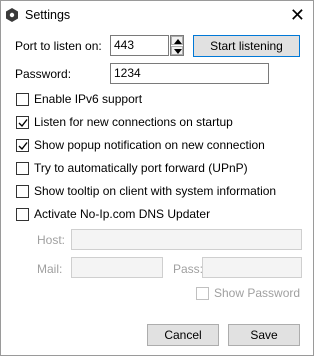 Image resolution: width=320 pixels, height=356 pixels. I want to click on port-label: Port to listen on:, so click(58, 46).